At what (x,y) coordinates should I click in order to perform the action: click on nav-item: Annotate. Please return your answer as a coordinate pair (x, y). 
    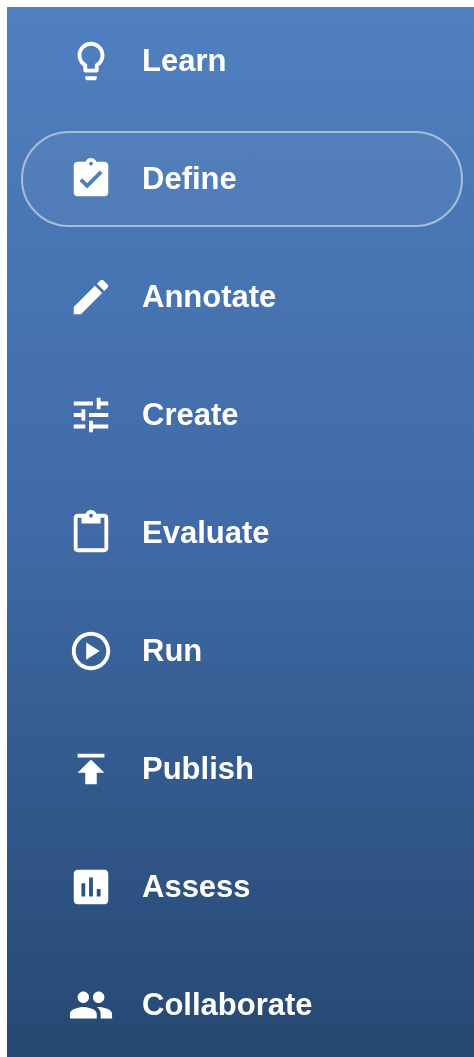
    Looking at the image, I should click on (242, 297).